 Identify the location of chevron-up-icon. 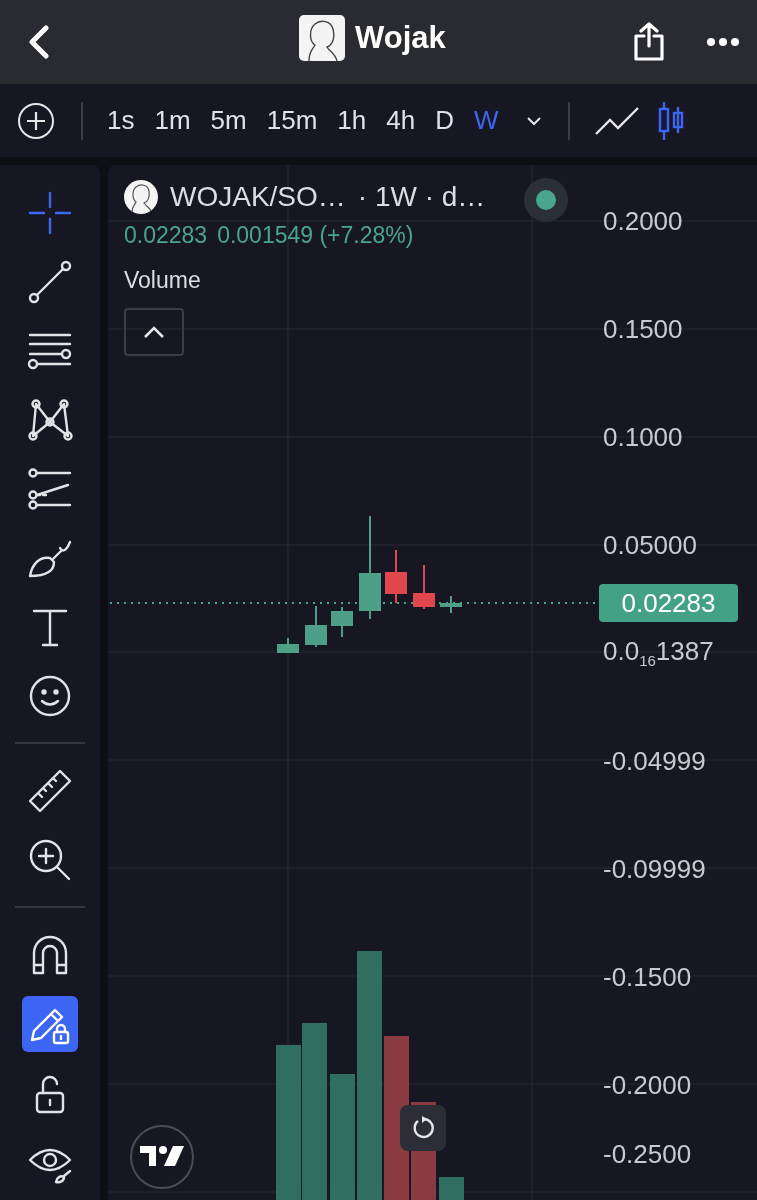
(154, 332).